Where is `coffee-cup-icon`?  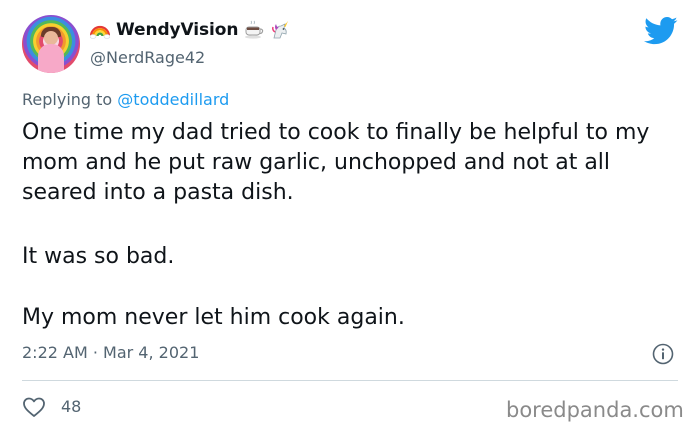
coffee-cup-icon is located at coordinates (254, 29).